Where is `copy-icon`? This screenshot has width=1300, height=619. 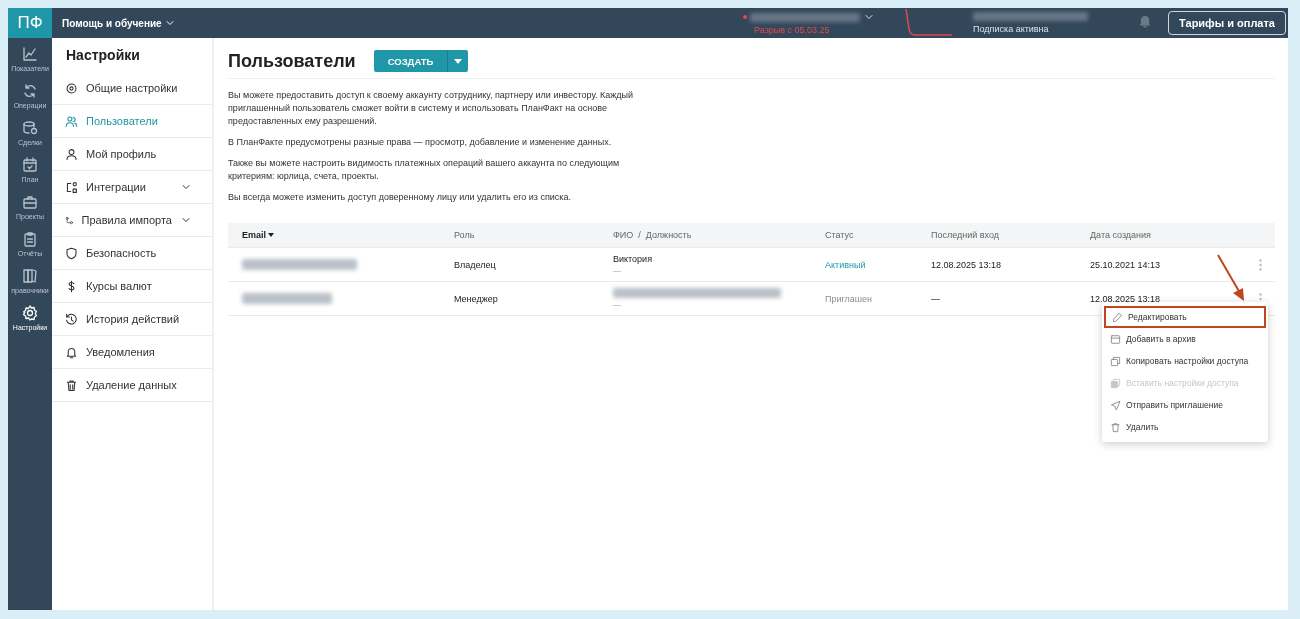 copy-icon is located at coordinates (1115, 361).